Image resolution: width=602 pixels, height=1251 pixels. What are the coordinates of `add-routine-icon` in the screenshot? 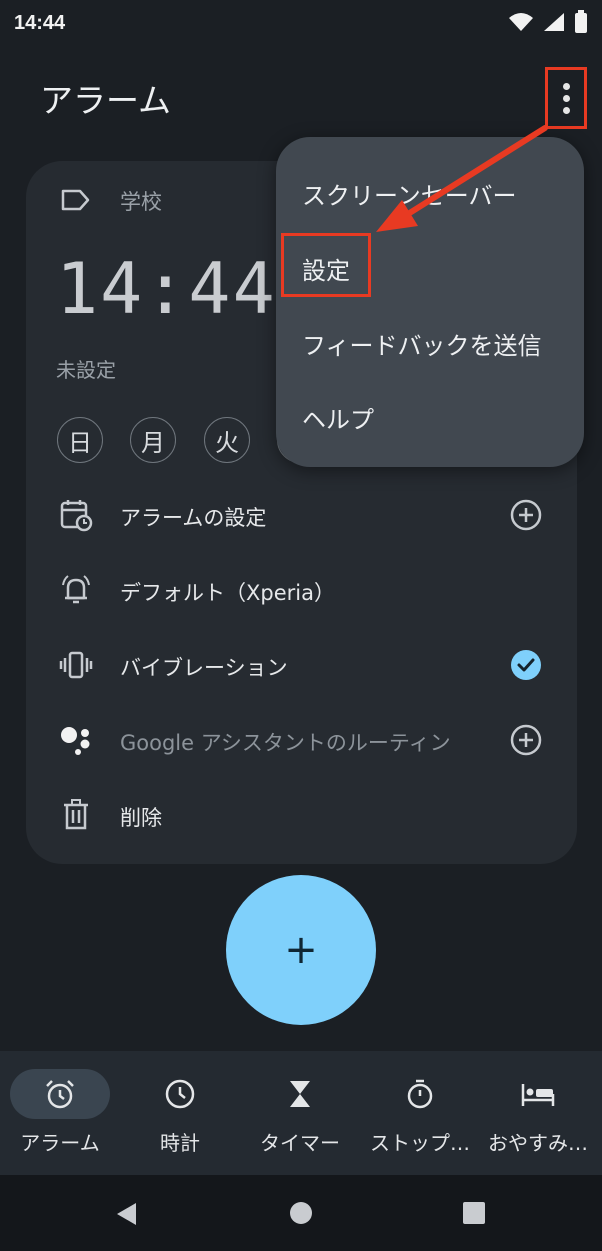 It's located at (526, 740).